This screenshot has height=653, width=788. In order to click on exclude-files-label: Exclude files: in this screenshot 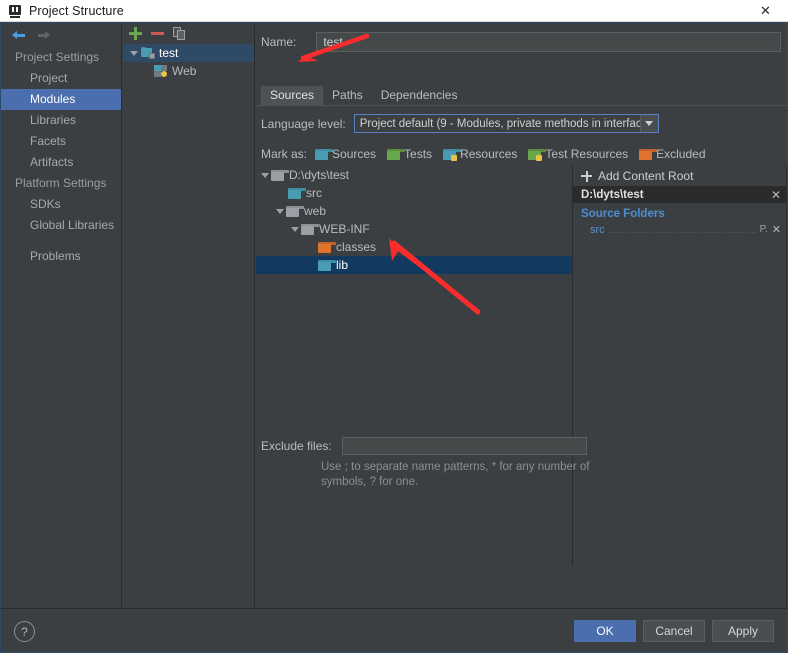, I will do `click(296, 446)`.